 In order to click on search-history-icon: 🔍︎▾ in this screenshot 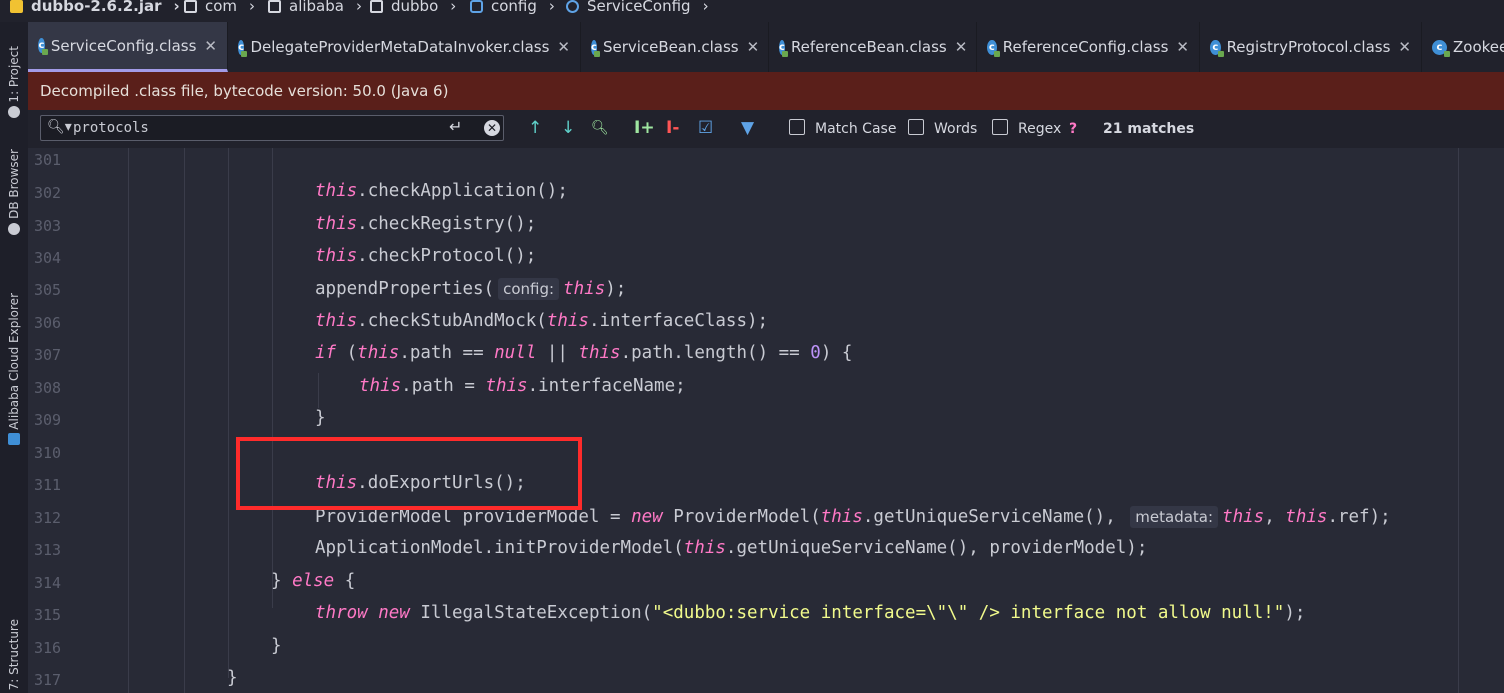, I will do `click(59, 127)`.